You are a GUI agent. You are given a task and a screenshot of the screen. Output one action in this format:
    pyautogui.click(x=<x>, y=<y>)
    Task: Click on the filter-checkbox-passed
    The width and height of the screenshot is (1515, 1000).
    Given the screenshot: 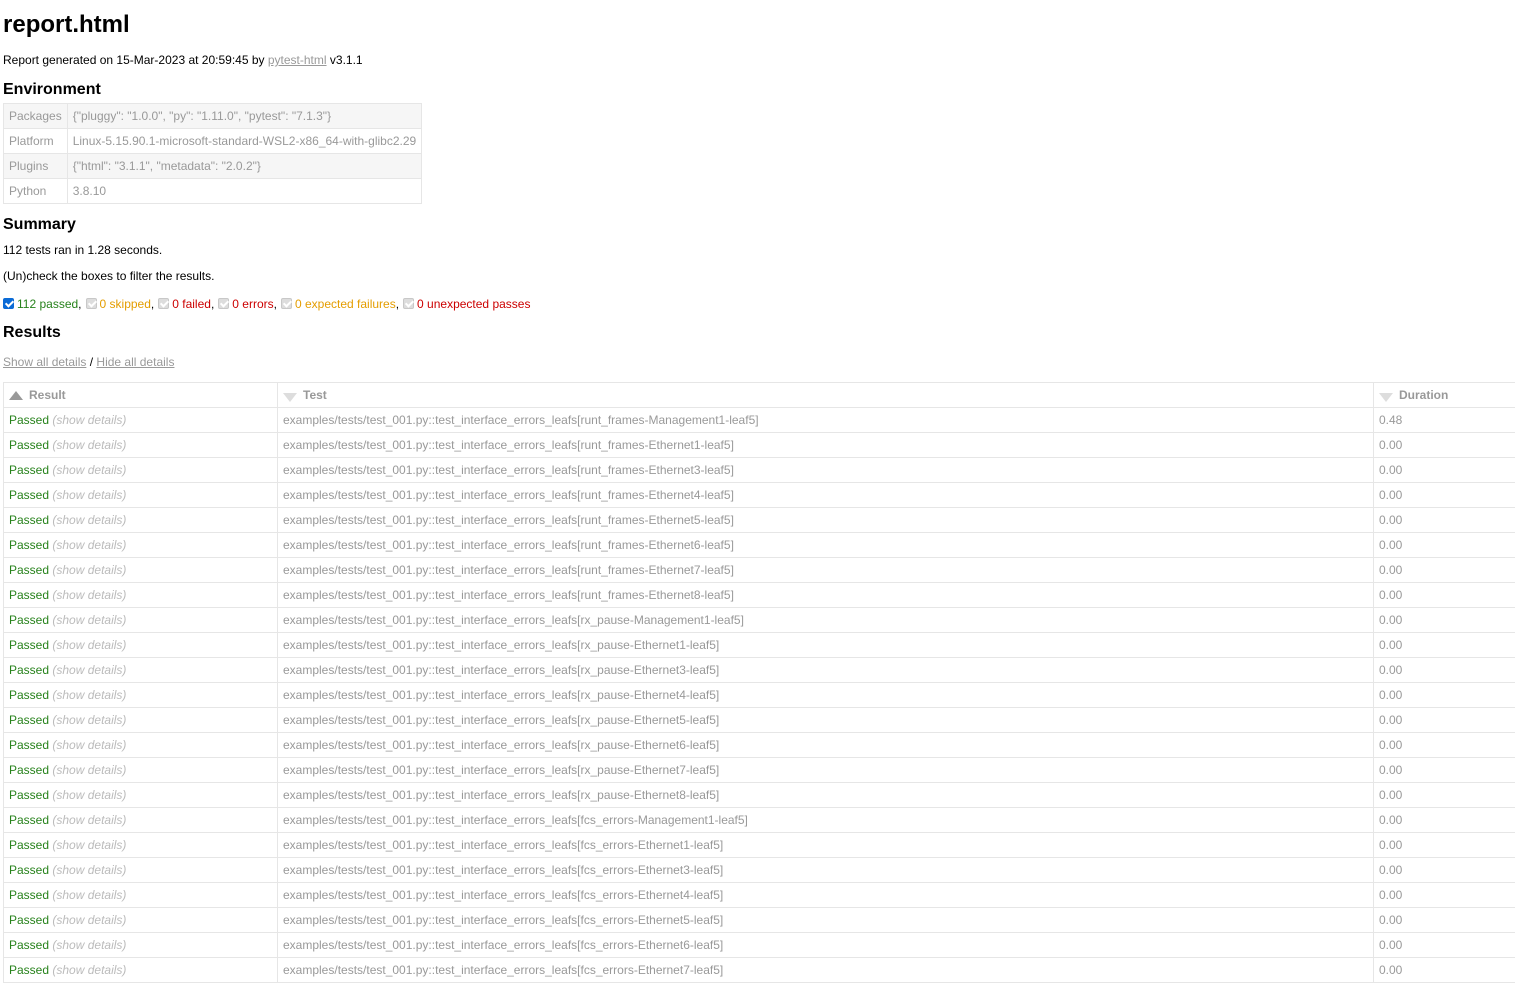 What is the action you would take?
    pyautogui.click(x=8, y=303)
    